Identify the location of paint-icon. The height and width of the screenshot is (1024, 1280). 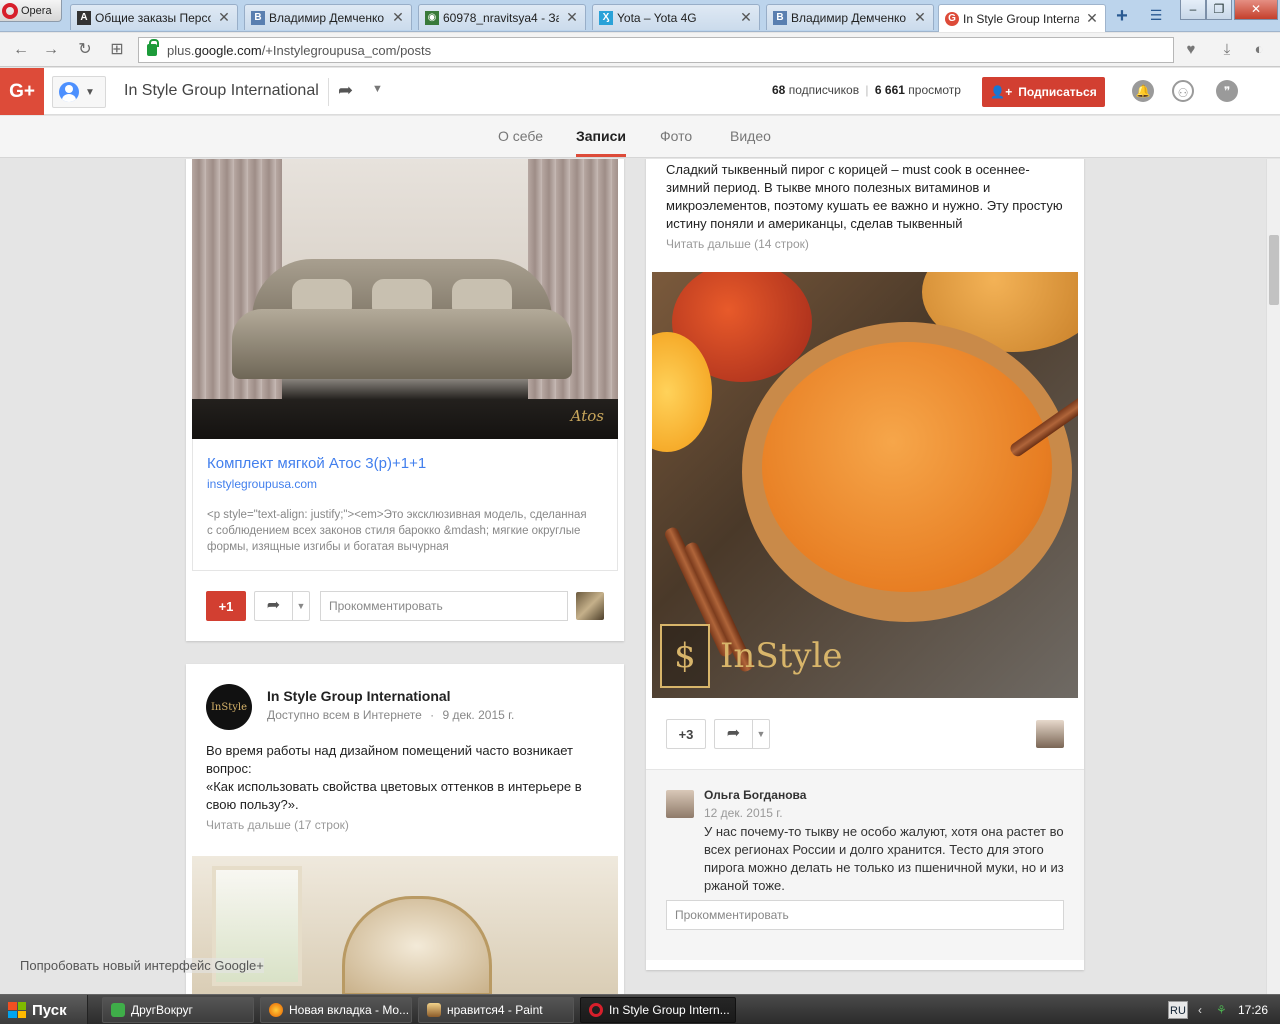
(434, 1010).